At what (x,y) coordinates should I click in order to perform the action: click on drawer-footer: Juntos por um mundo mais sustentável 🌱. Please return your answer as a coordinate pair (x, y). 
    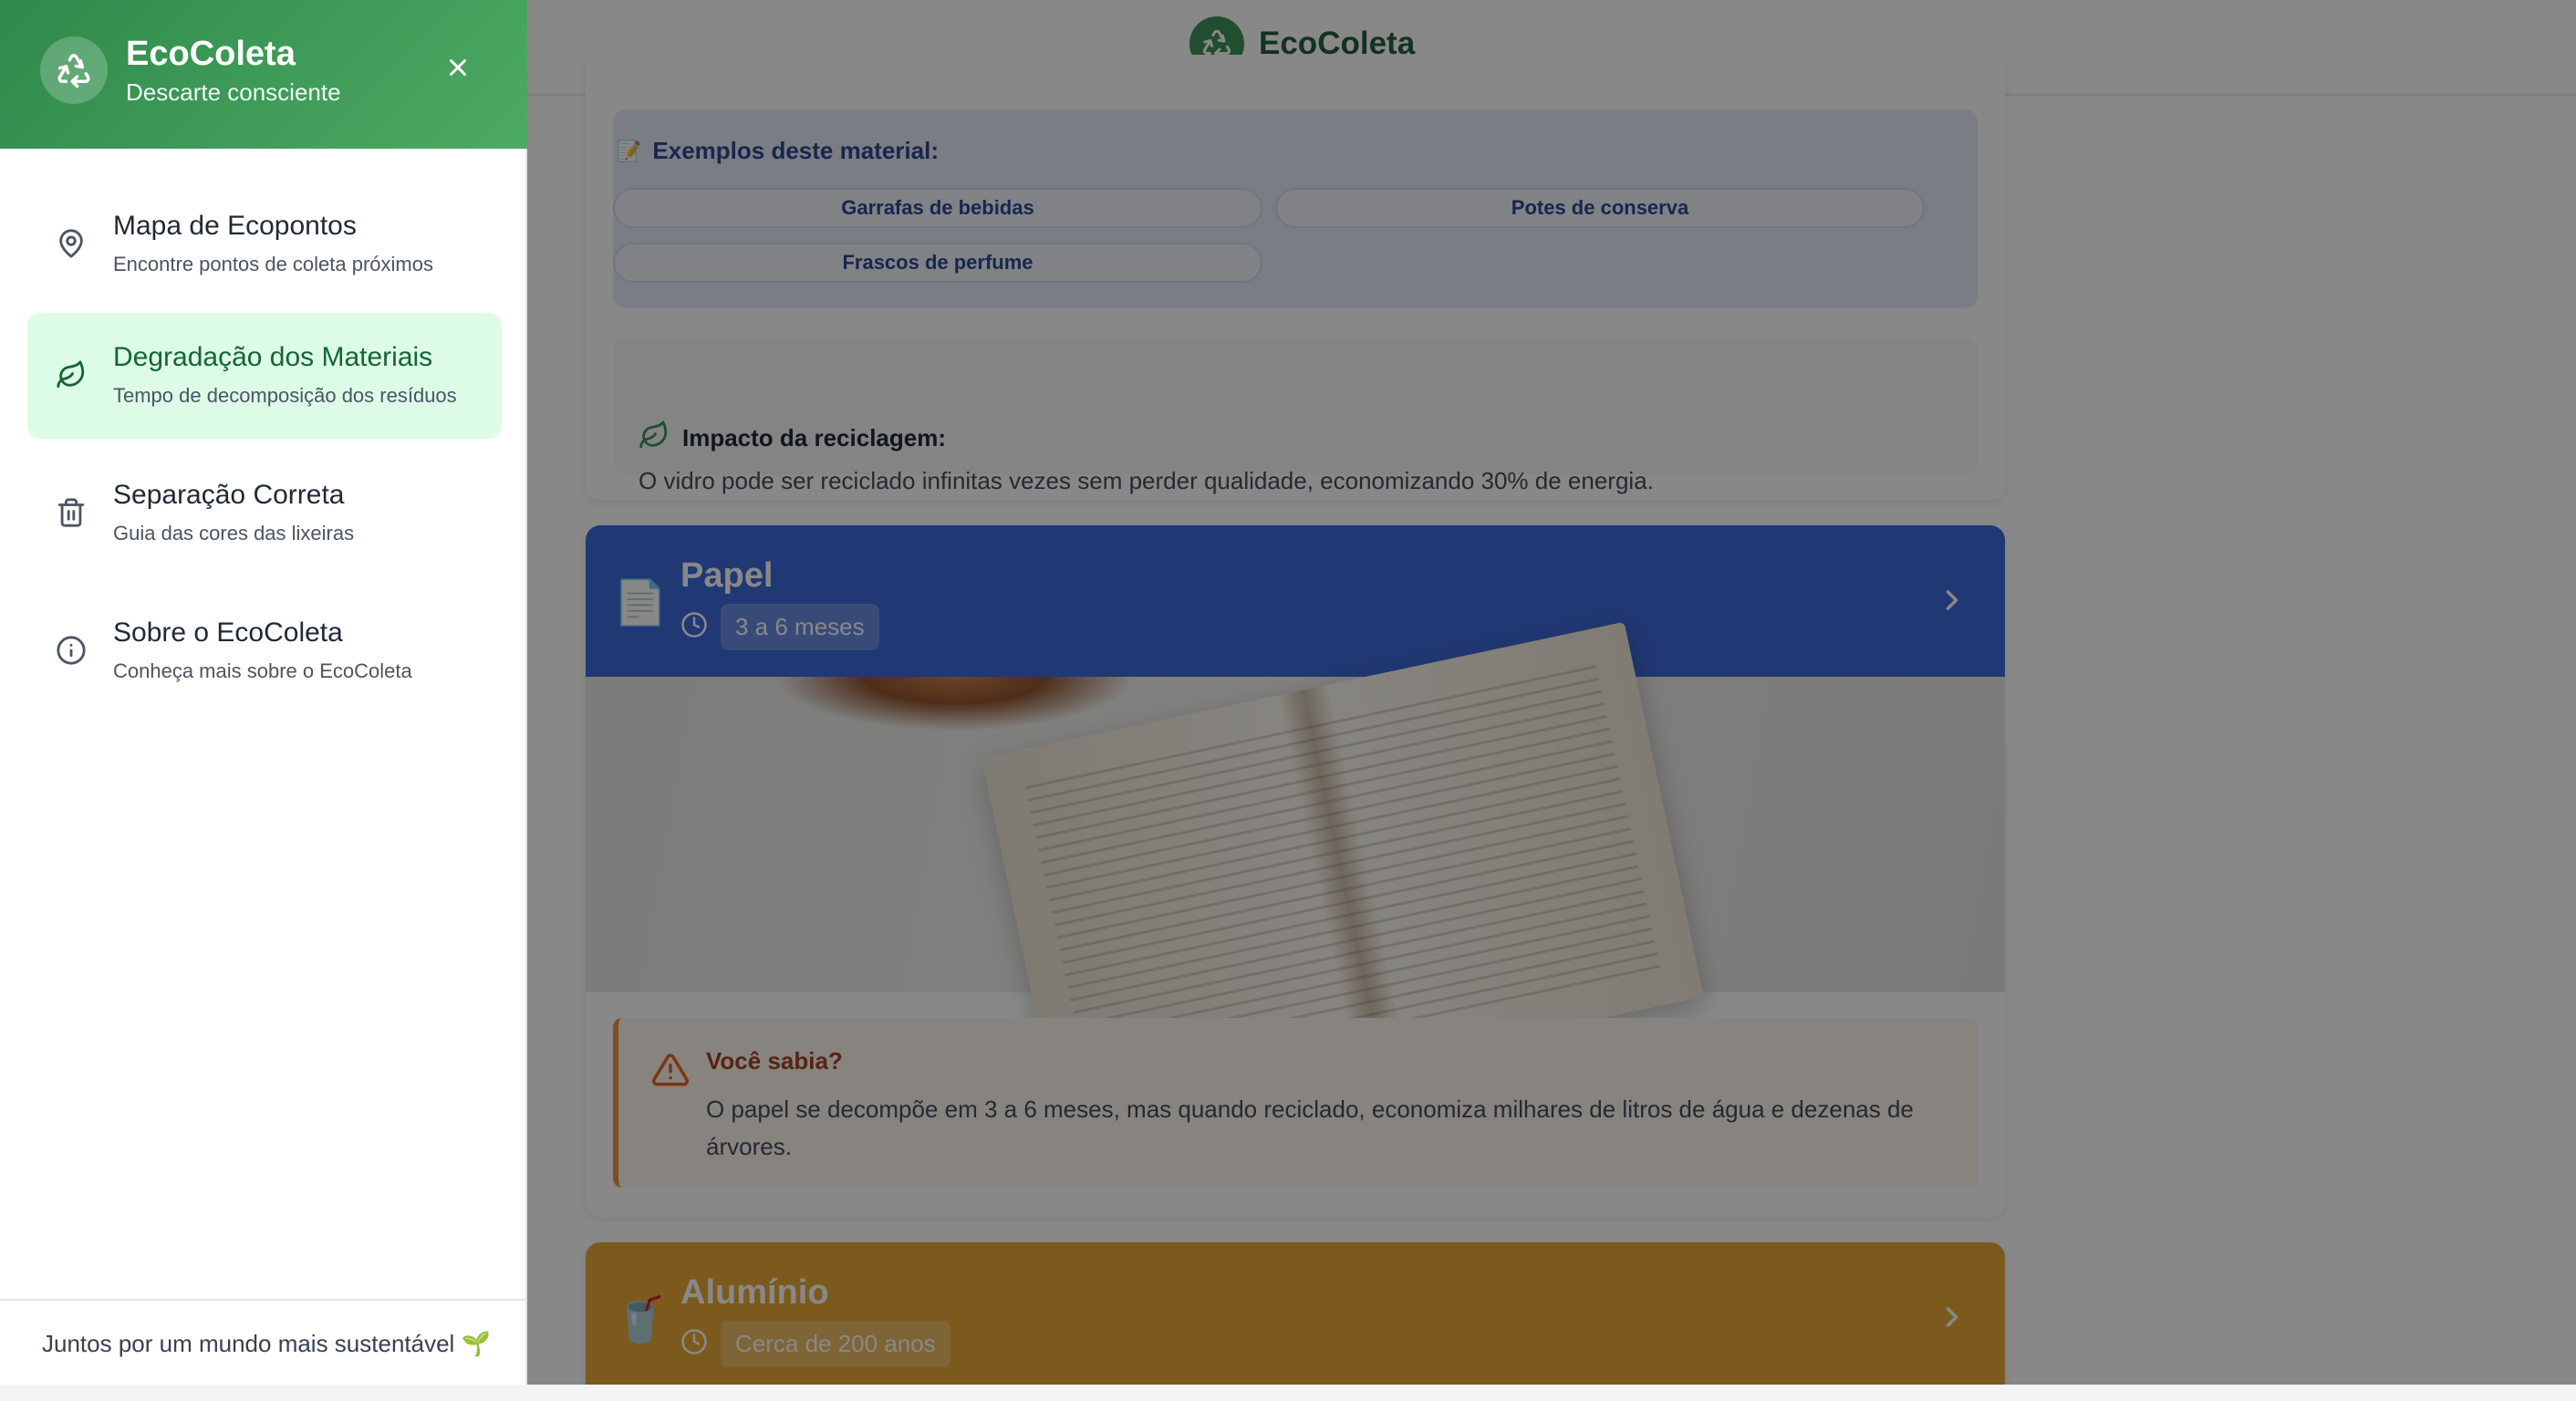
    Looking at the image, I should click on (263, 1342).